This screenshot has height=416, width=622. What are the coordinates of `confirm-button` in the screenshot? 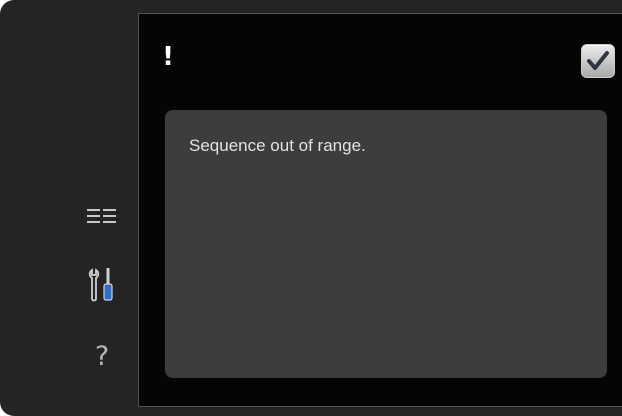 It's located at (598, 61).